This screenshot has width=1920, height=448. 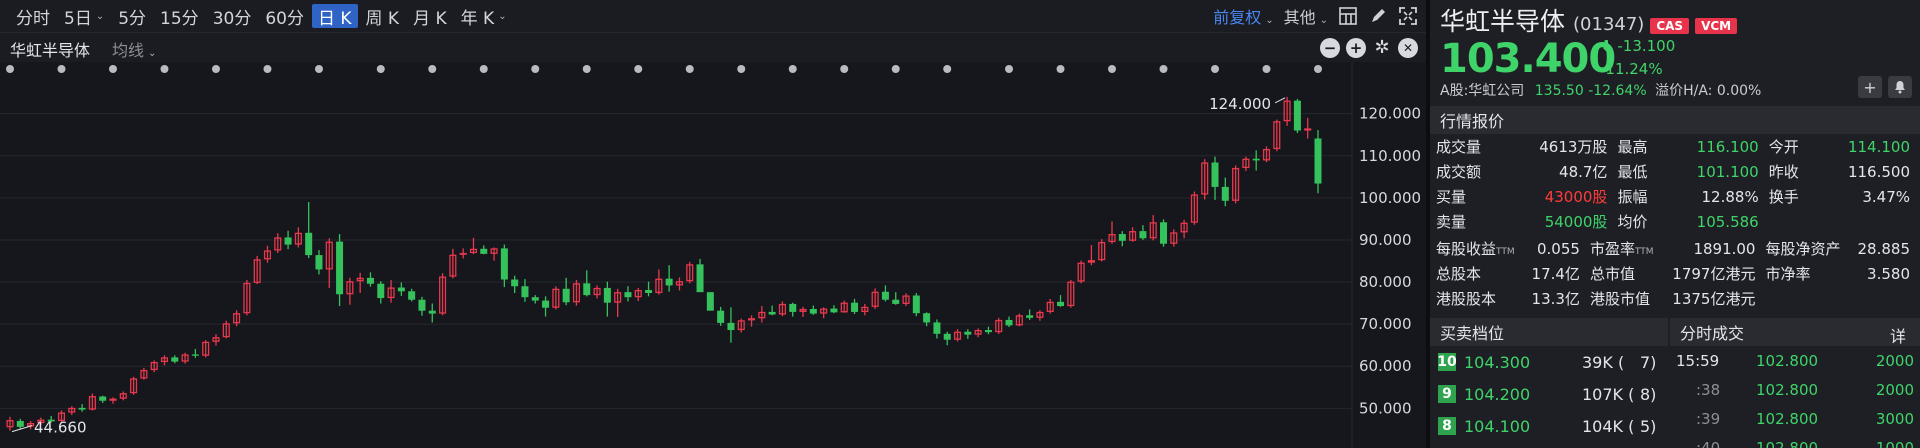 What do you see at coordinates (1240, 104) in the screenshot?
I see `max-label: 124.000` at bounding box center [1240, 104].